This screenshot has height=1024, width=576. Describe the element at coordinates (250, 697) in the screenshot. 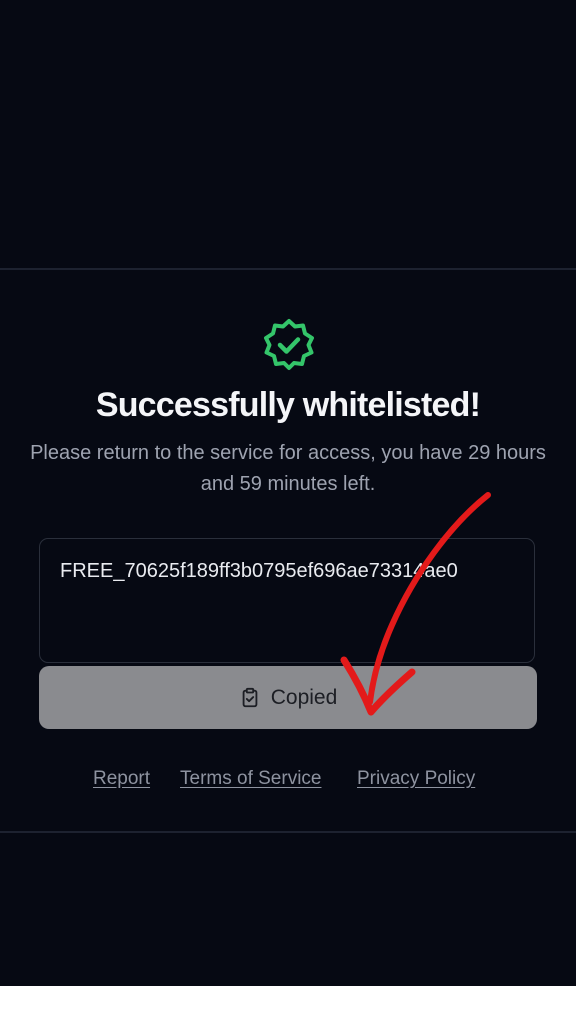

I see `clipboard-check-icon` at that location.